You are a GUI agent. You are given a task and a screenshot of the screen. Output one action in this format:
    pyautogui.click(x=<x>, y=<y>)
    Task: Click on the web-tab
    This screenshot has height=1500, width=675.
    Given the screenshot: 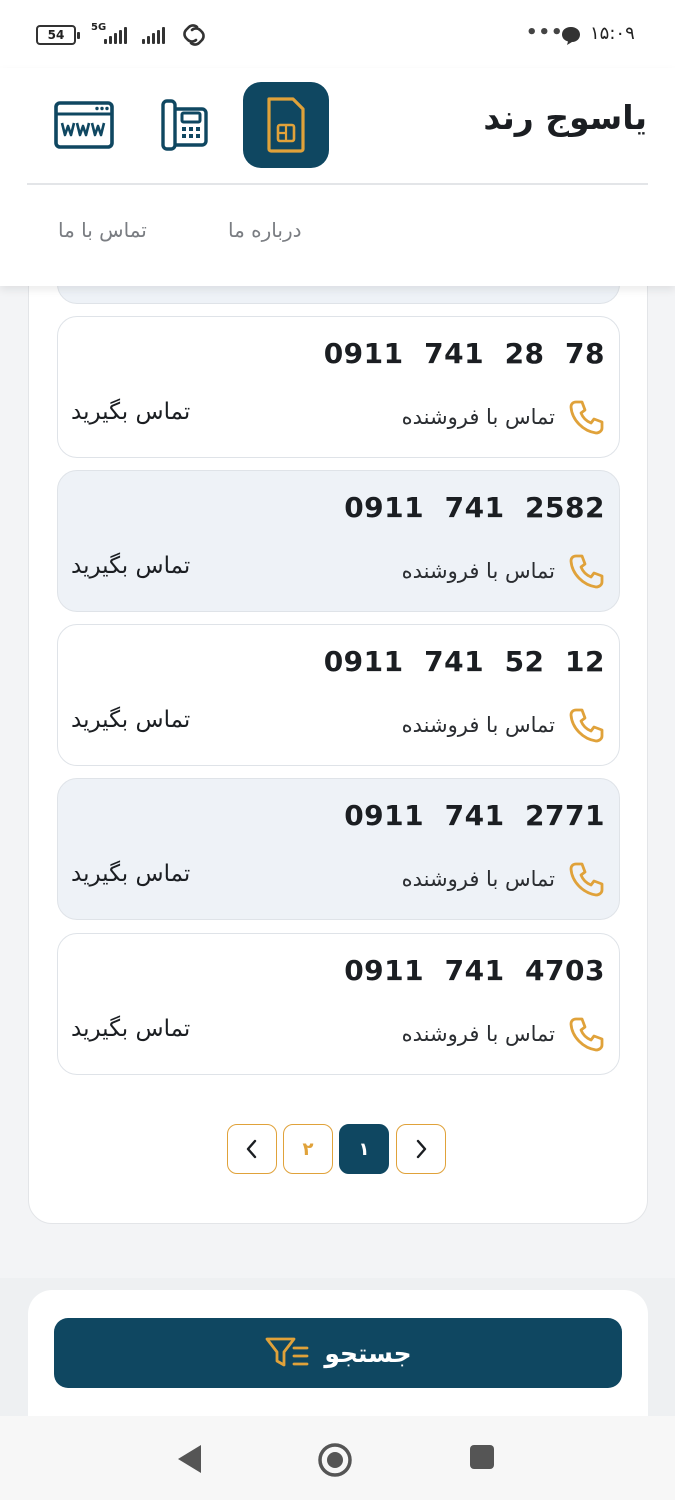 What is the action you would take?
    pyautogui.click(x=84, y=125)
    